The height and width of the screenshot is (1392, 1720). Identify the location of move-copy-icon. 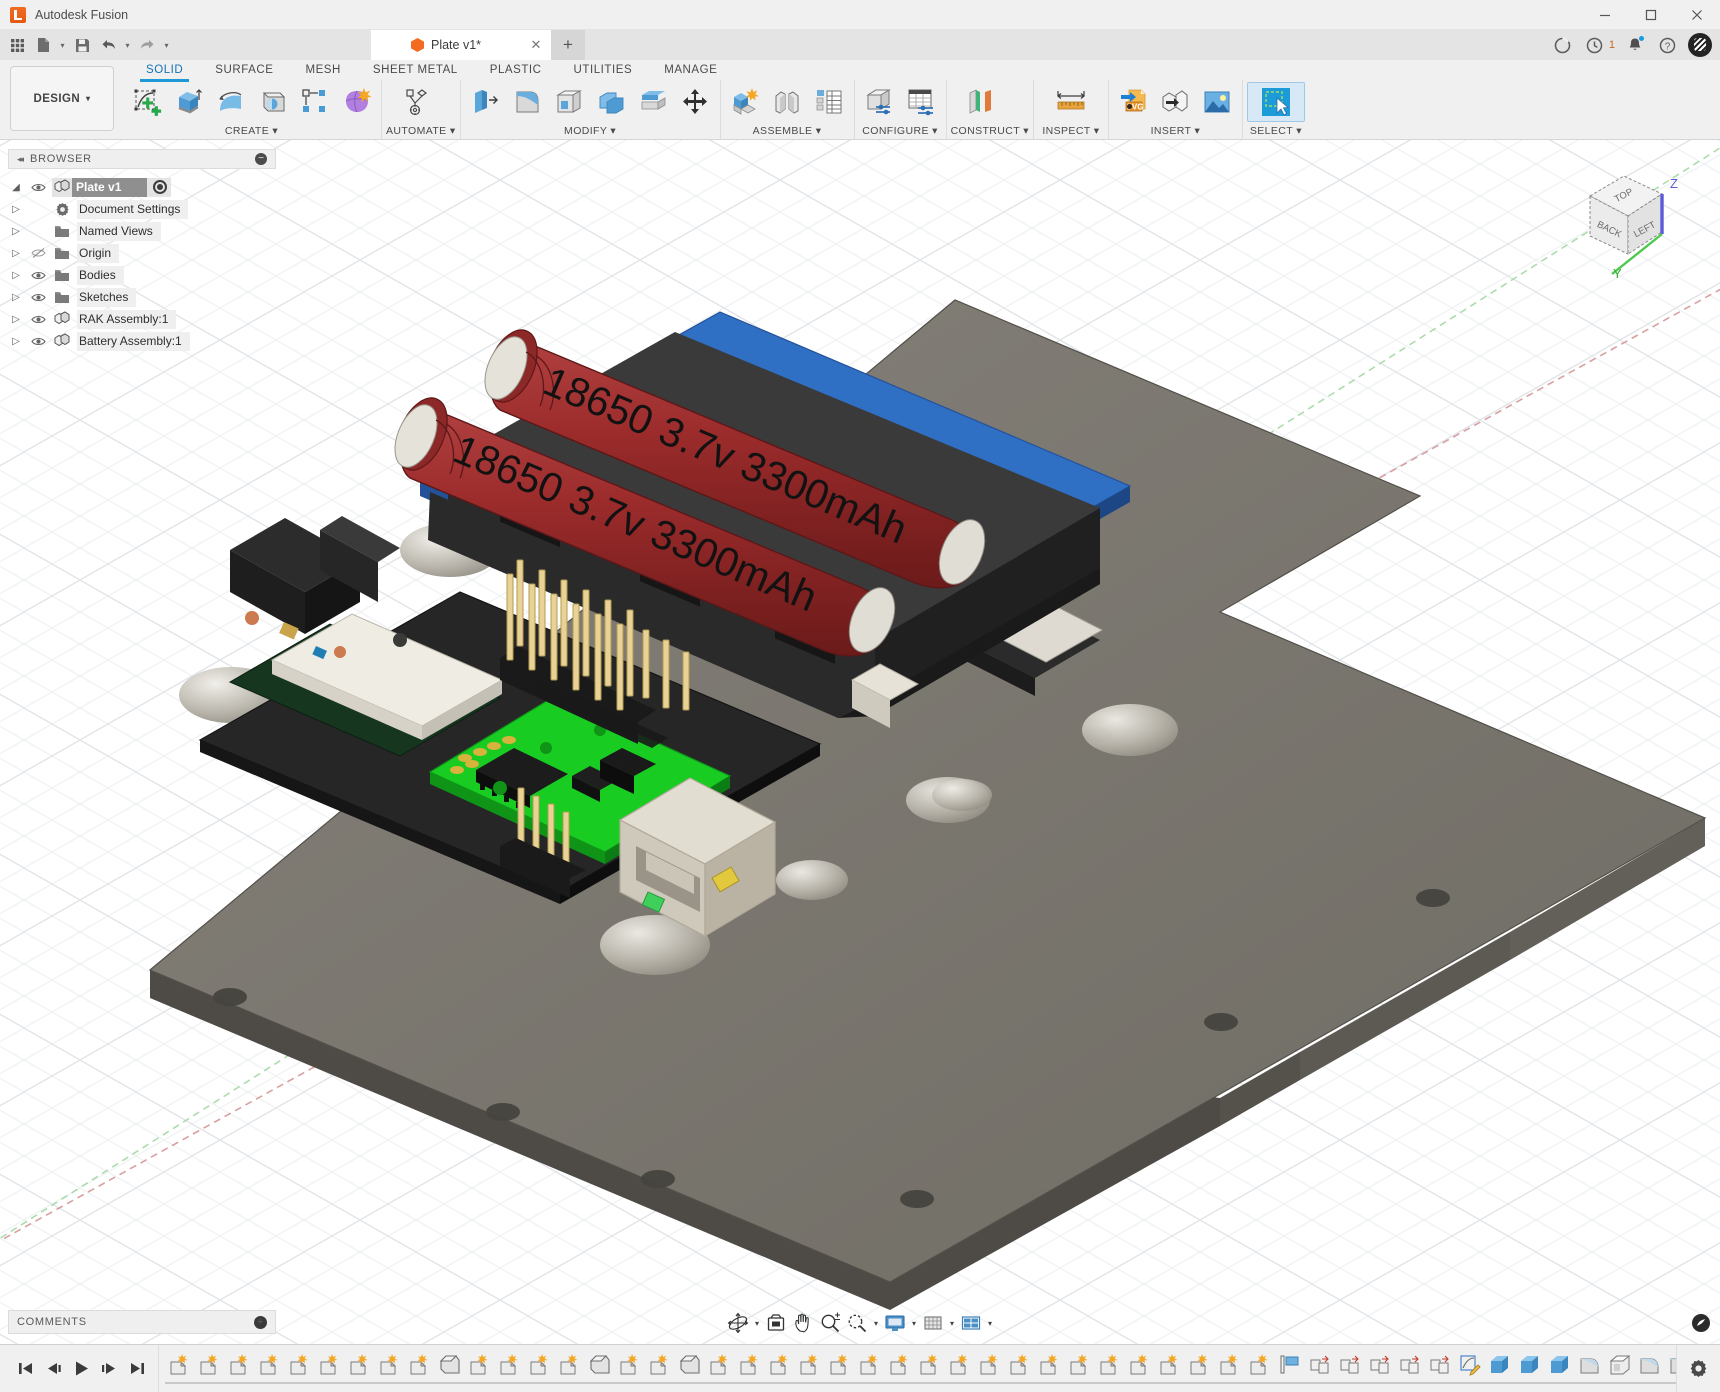
(695, 102).